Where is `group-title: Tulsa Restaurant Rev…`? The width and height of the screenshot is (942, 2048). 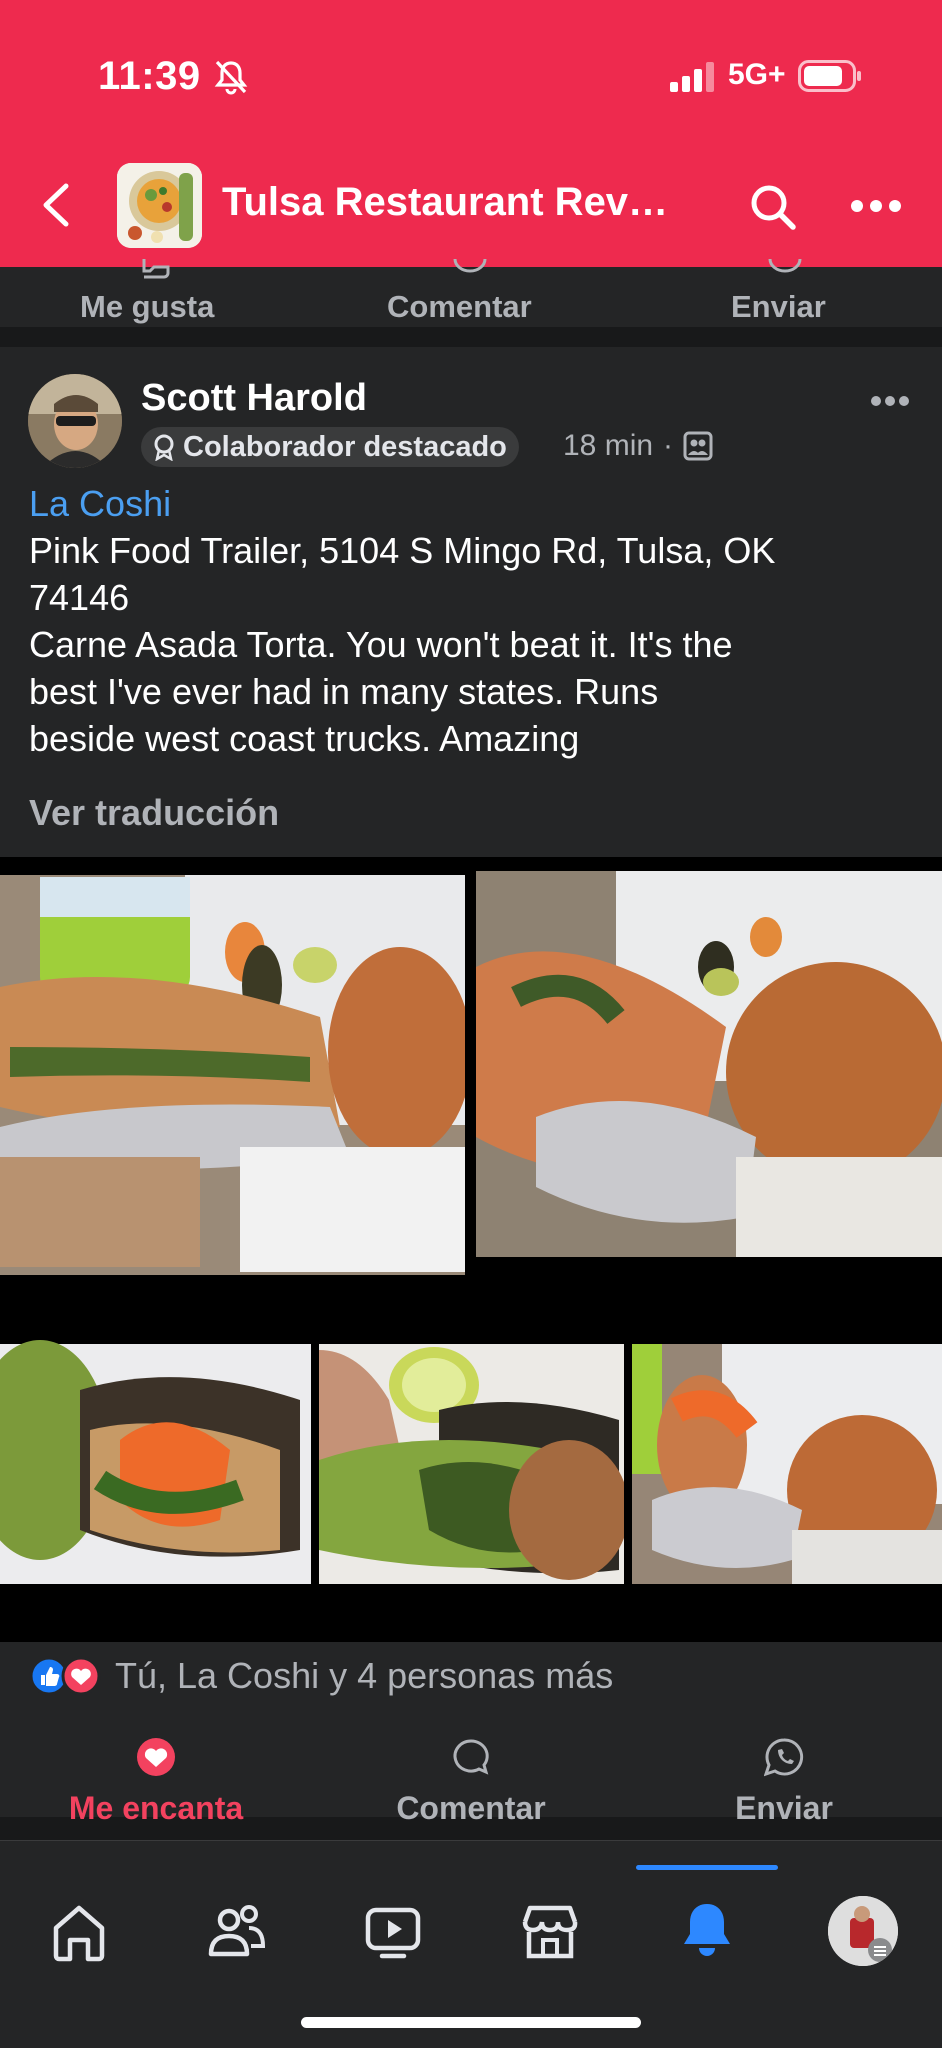
group-title: Tulsa Restaurant Rev… is located at coordinates (452, 202).